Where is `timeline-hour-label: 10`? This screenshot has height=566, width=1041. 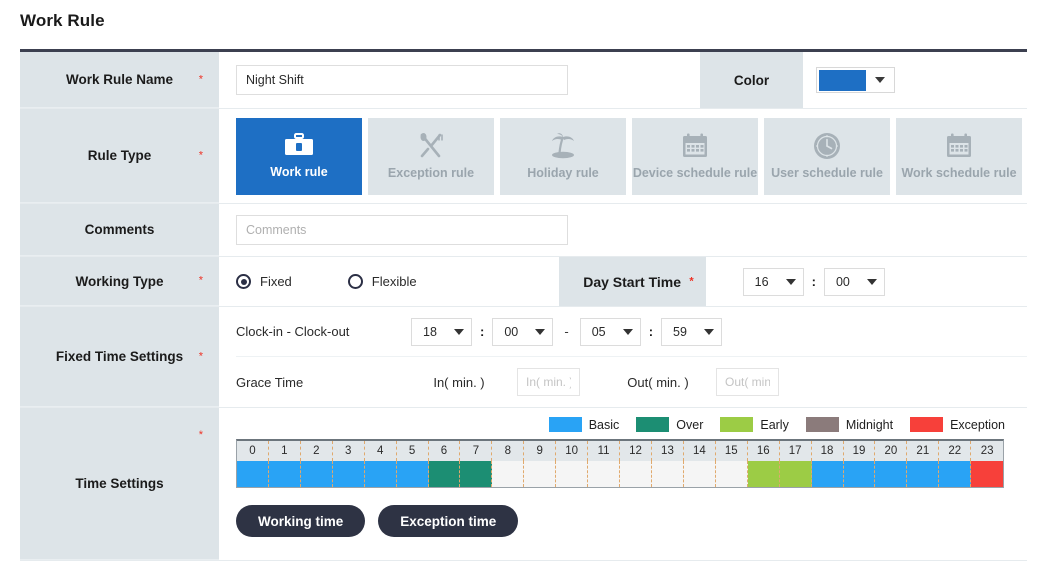 timeline-hour-label: 10 is located at coordinates (572, 451).